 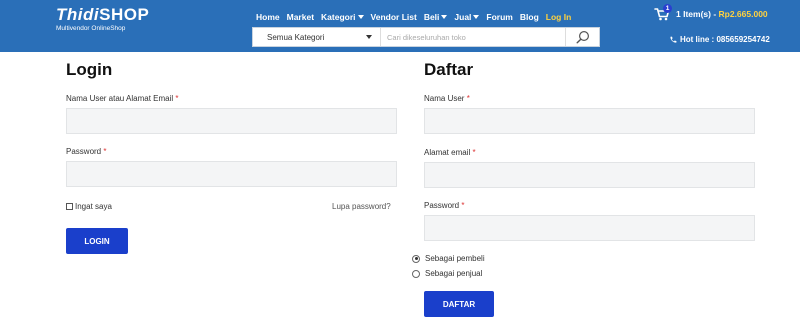 I want to click on logo-wordmark: ThidiSHOP, so click(x=102, y=15).